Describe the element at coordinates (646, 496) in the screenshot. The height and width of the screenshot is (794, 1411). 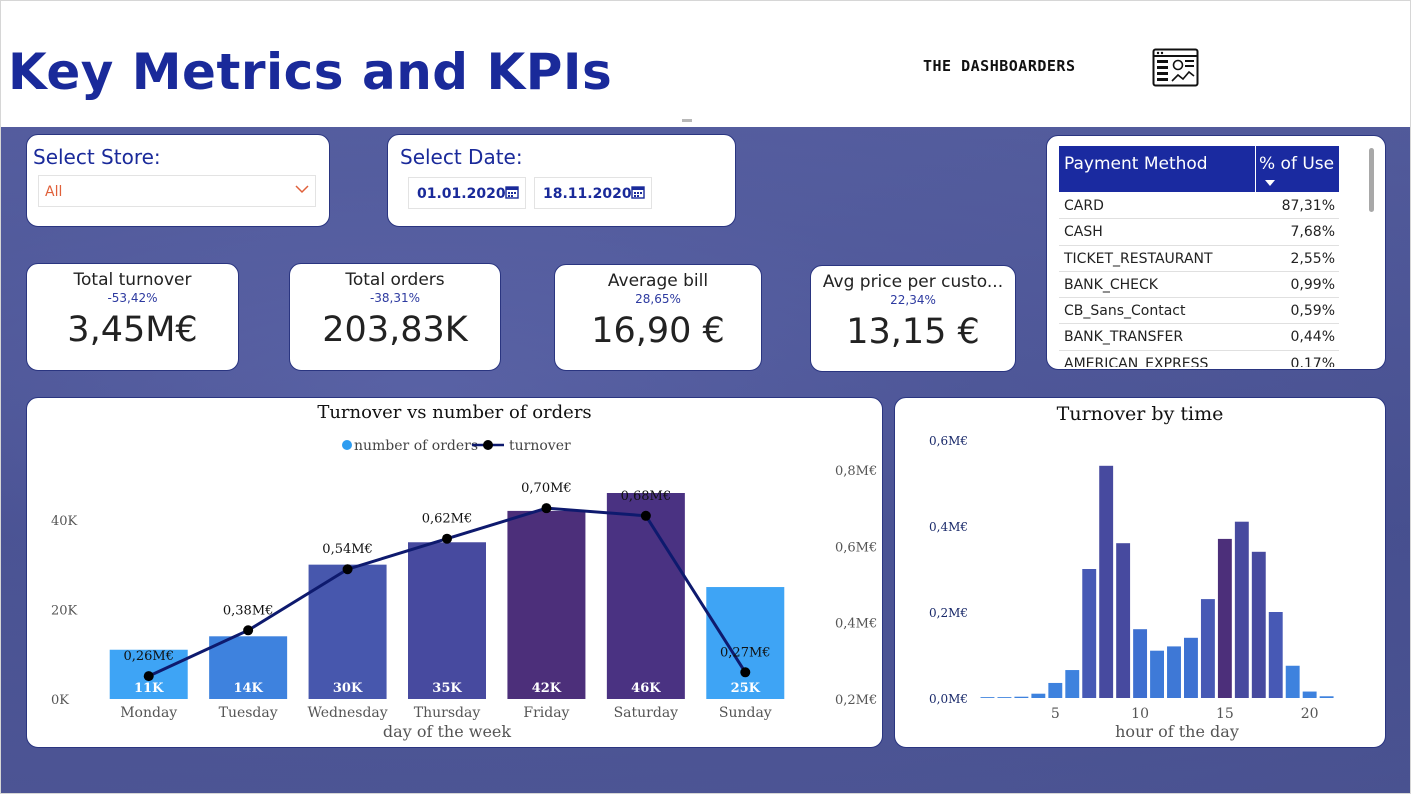
I see `line-data-label: 0,68M€` at that location.